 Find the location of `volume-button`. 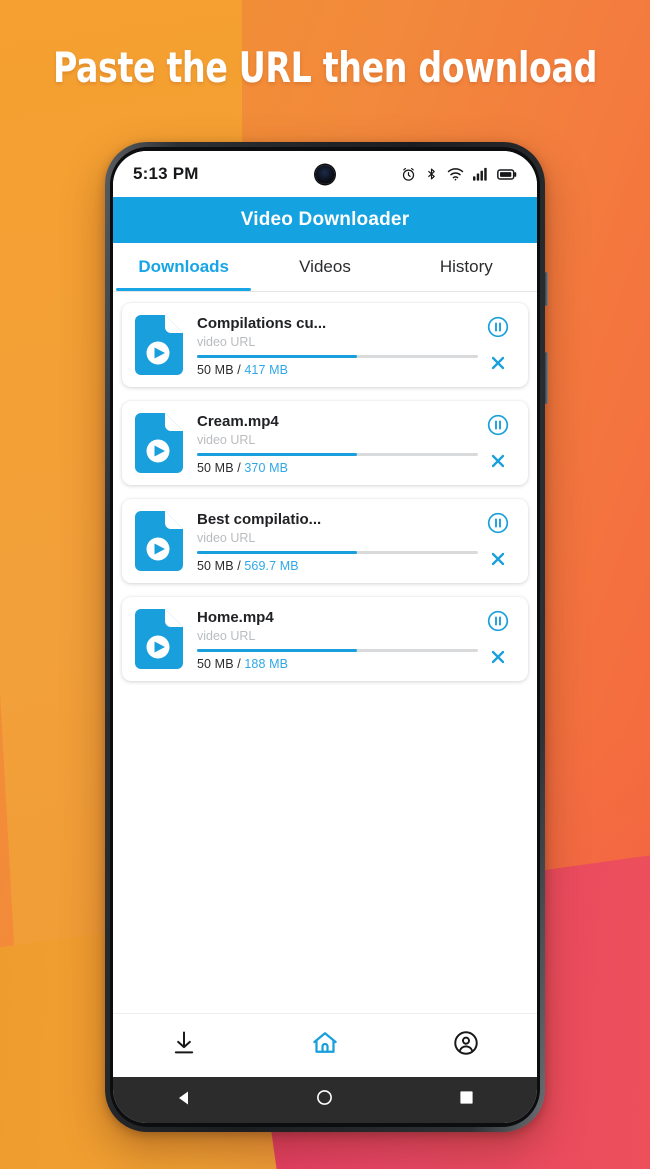

volume-button is located at coordinates (546, 289).